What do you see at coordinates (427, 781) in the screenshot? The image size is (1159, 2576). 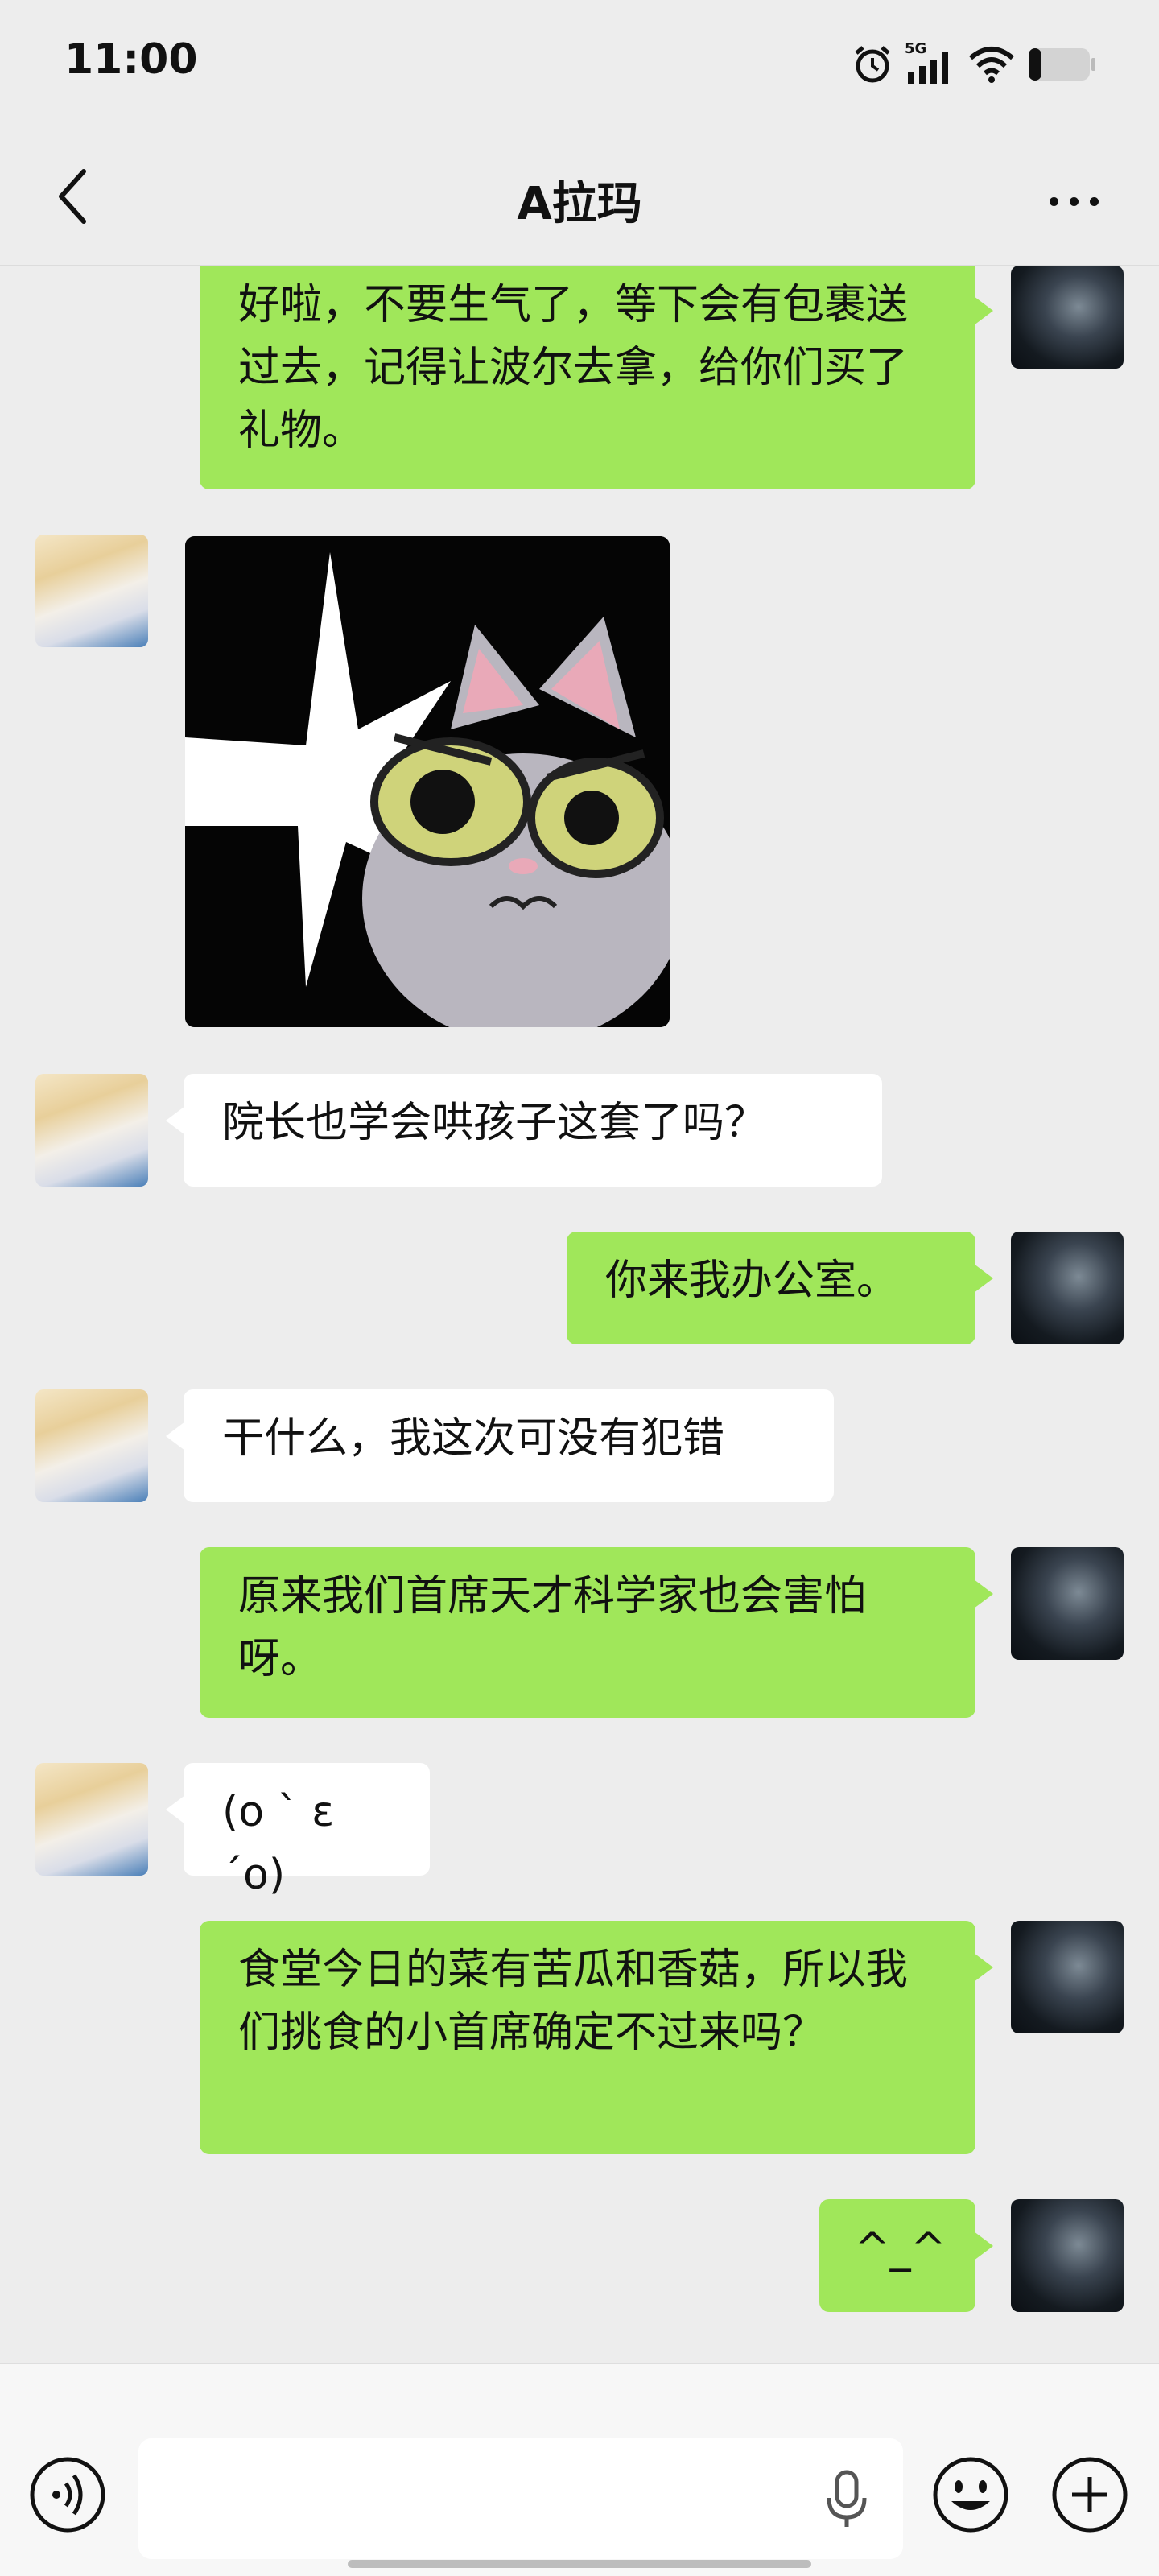 I see `angry-gray-cat-sticker` at bounding box center [427, 781].